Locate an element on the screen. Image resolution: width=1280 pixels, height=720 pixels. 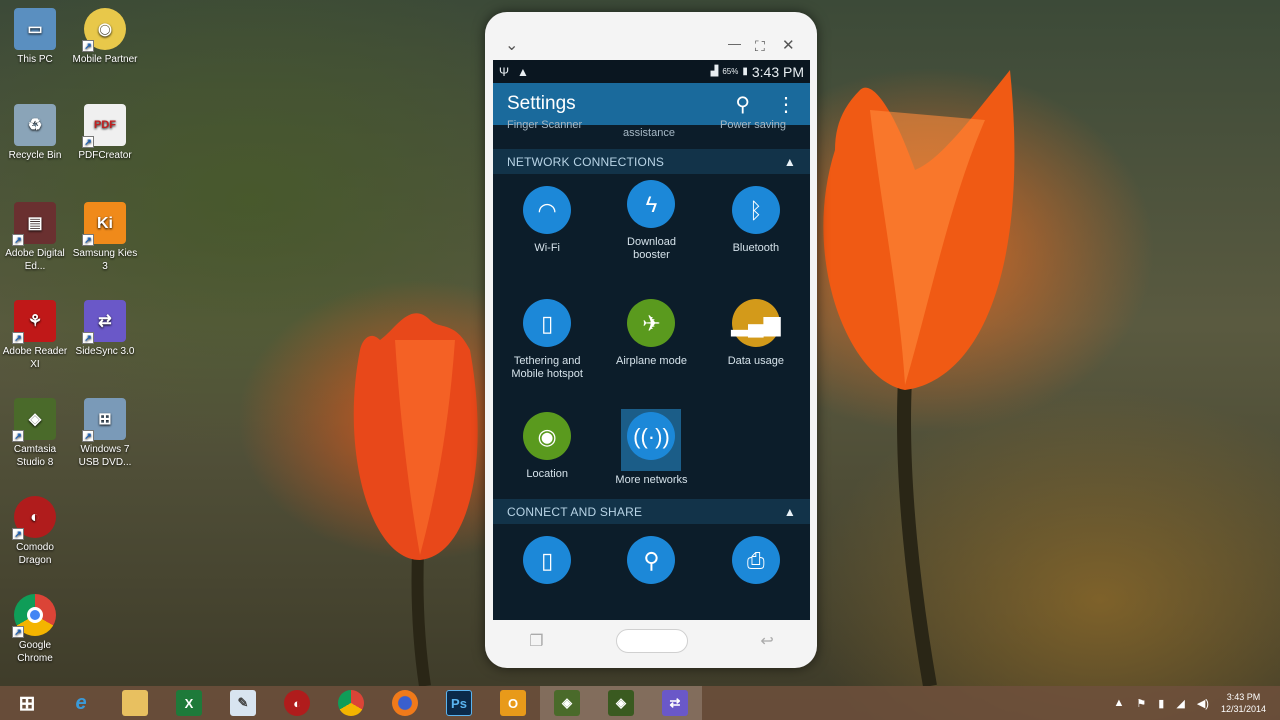
assistance-label: assistance is located at coordinates (649, 133).